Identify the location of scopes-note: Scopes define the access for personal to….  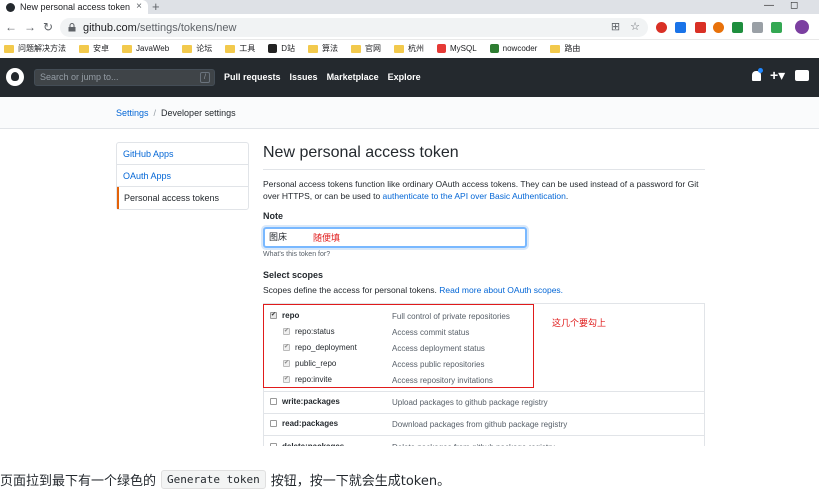
(484, 290).